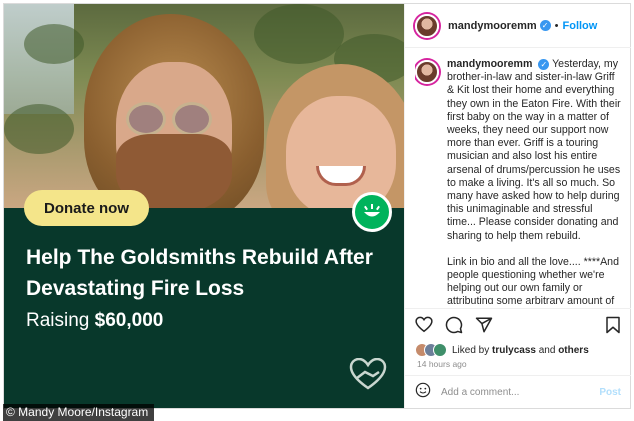 Image resolution: width=634 pixels, height=421 pixels. Describe the element at coordinates (372, 212) in the screenshot. I see `gofundme-logo-icon` at that location.